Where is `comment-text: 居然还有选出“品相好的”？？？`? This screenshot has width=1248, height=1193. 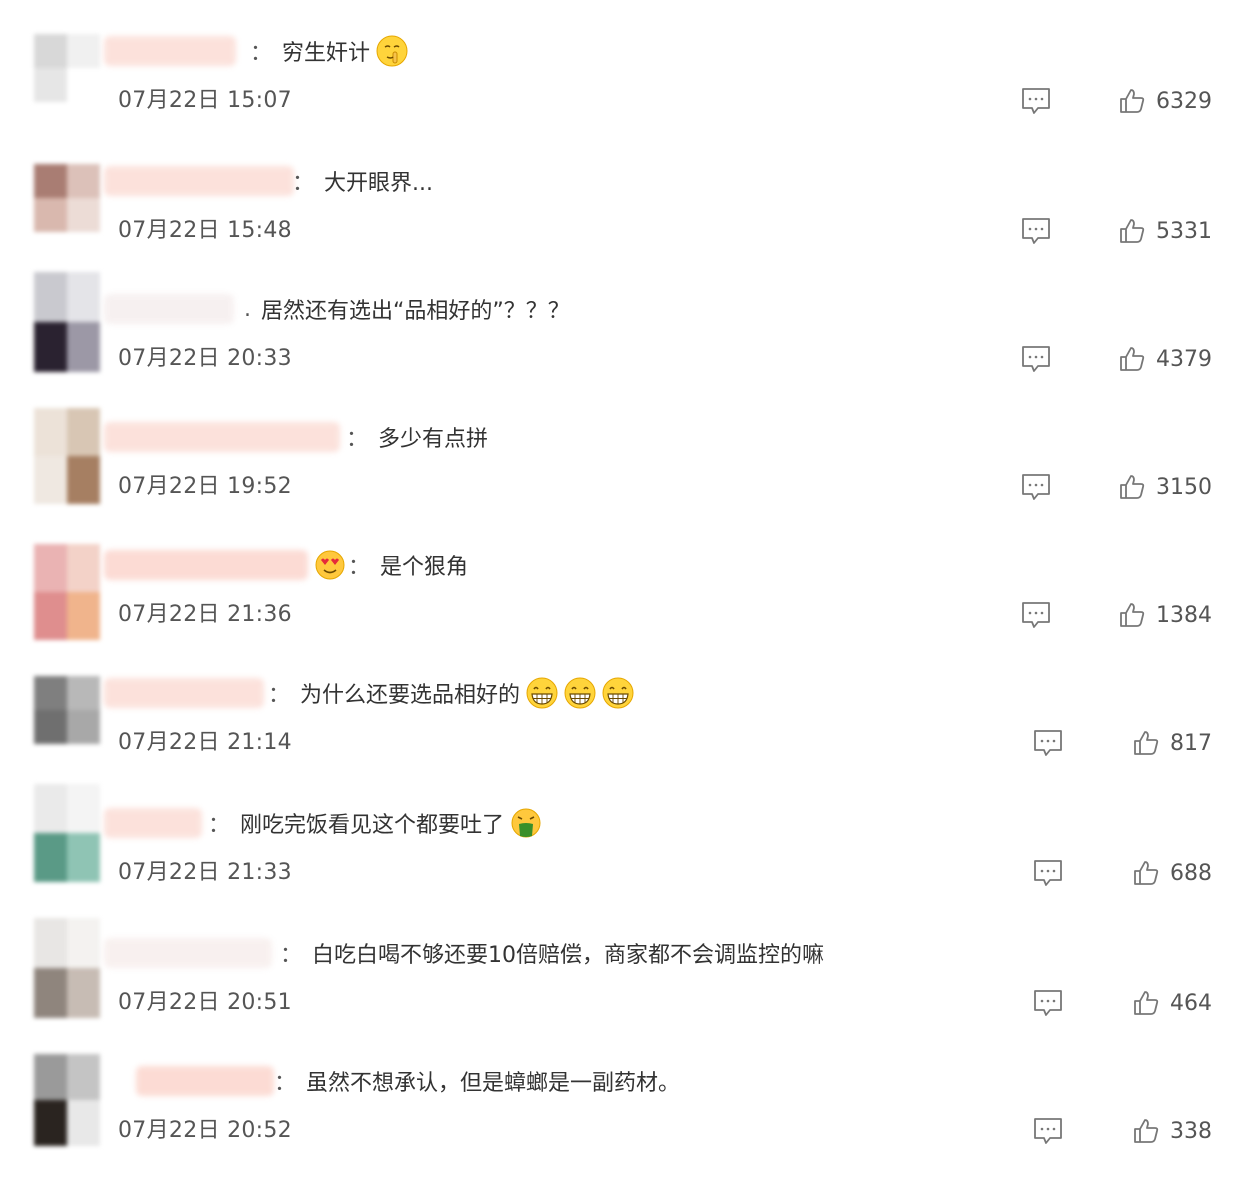 comment-text: 居然还有选出“品相好的”？？？ is located at coordinates (415, 311).